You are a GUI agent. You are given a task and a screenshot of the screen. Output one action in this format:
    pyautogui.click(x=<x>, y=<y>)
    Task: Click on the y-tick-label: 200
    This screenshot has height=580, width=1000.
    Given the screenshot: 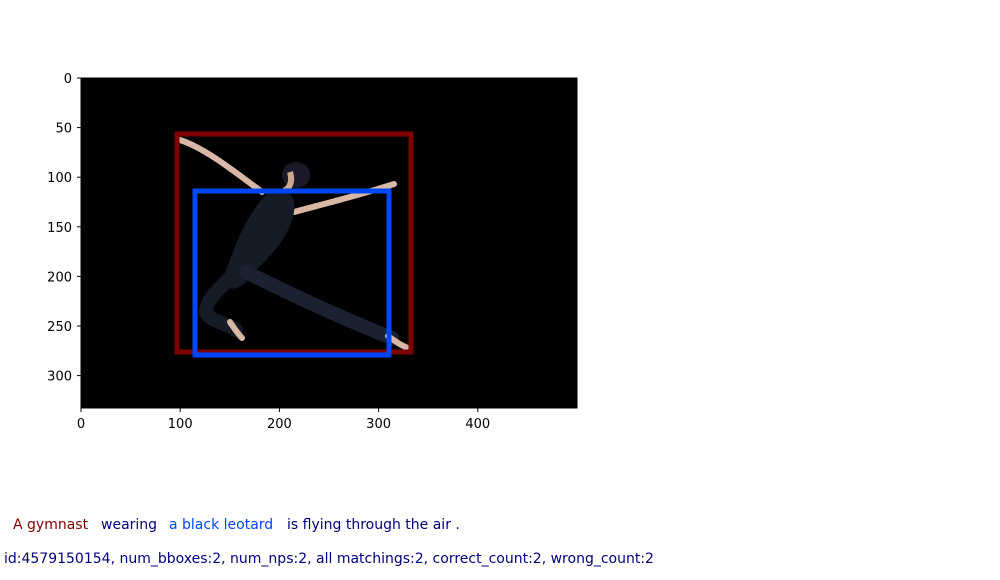 What is the action you would take?
    pyautogui.click(x=59, y=277)
    